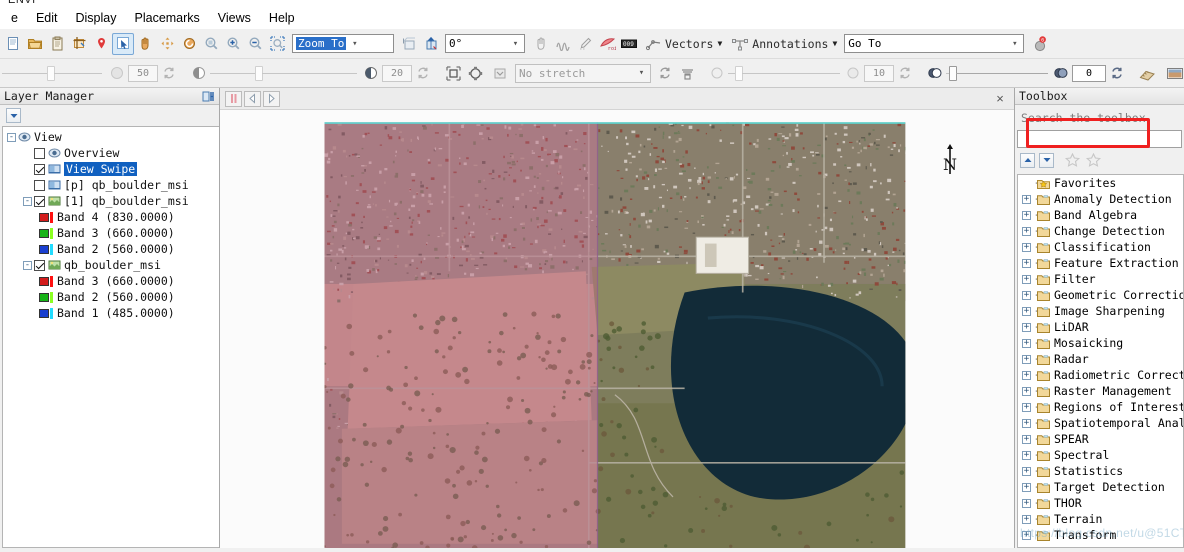 This screenshot has width=1184, height=552. What do you see at coordinates (101, 44) in the screenshot?
I see `pin-icon` at bounding box center [101, 44].